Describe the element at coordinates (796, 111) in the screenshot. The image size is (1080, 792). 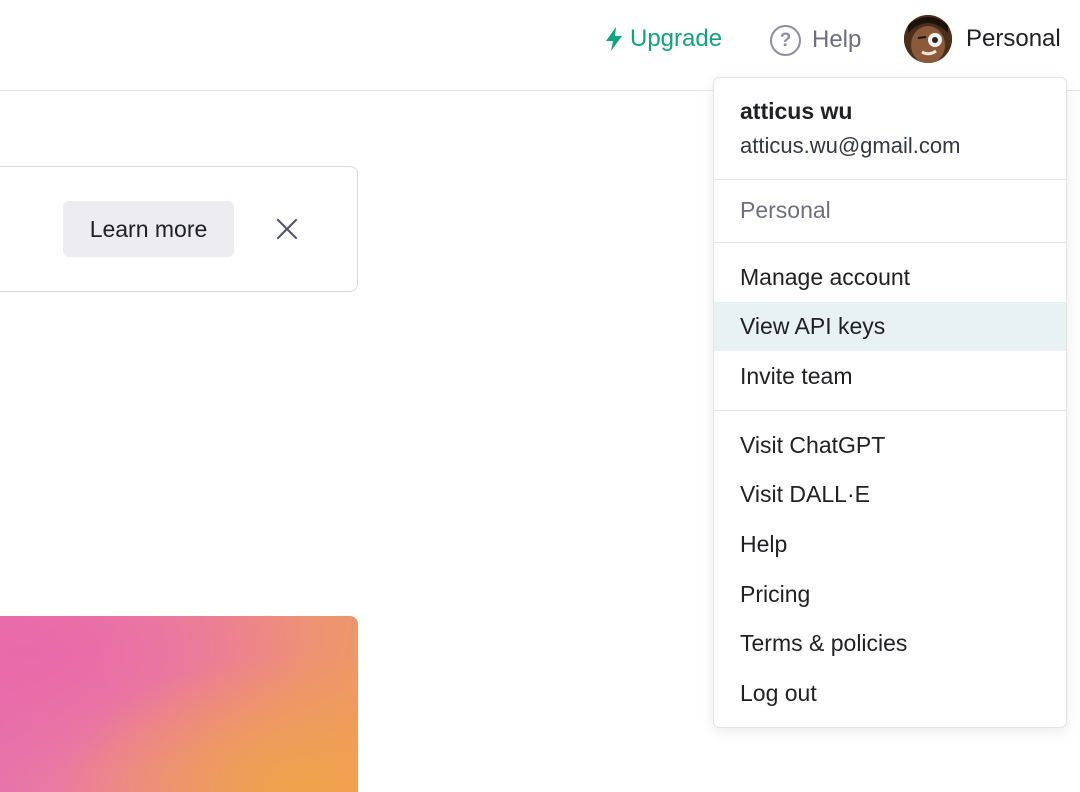
I see `user-name: atticus wu` at that location.